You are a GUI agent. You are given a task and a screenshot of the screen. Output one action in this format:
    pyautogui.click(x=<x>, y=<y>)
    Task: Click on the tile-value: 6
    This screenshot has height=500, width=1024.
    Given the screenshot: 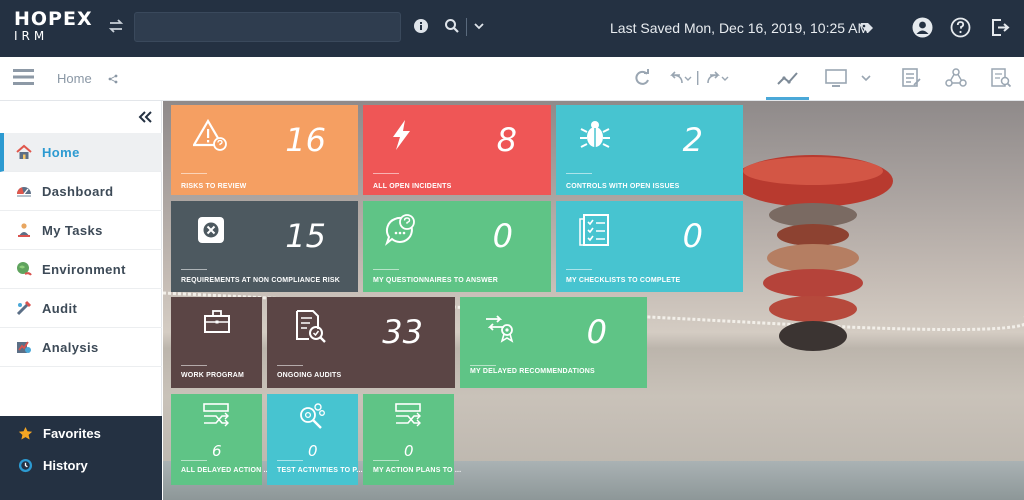 What is the action you would take?
    pyautogui.click(x=217, y=451)
    